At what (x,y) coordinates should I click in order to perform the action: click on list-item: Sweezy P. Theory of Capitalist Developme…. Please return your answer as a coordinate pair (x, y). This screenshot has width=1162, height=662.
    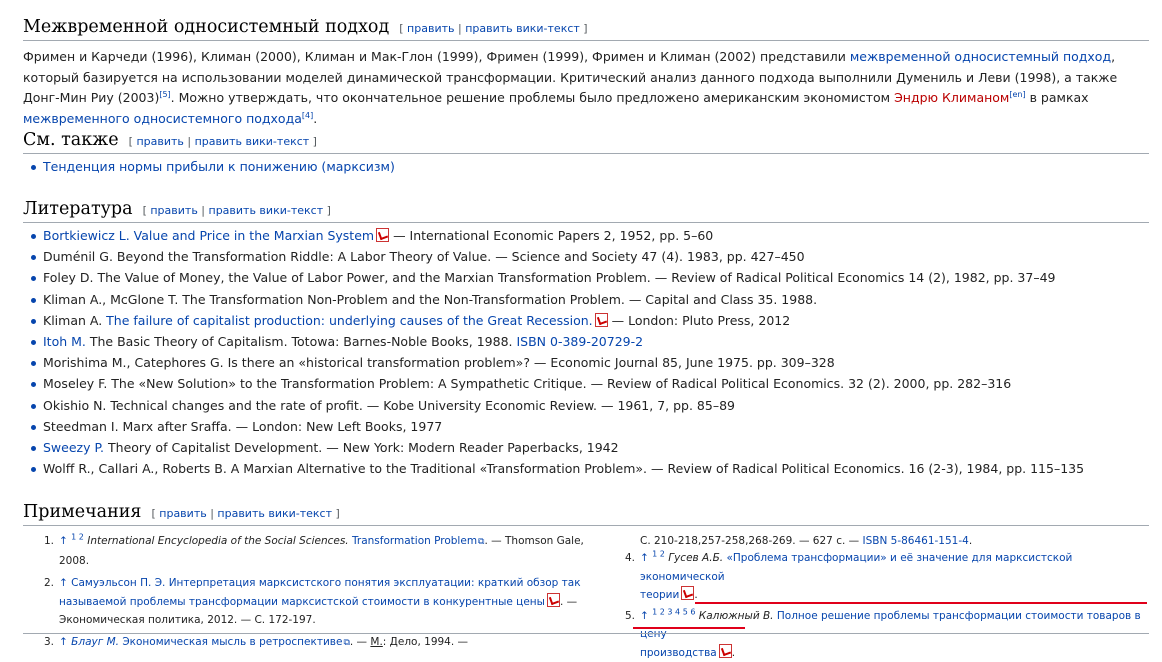
    Looking at the image, I should click on (557, 447).